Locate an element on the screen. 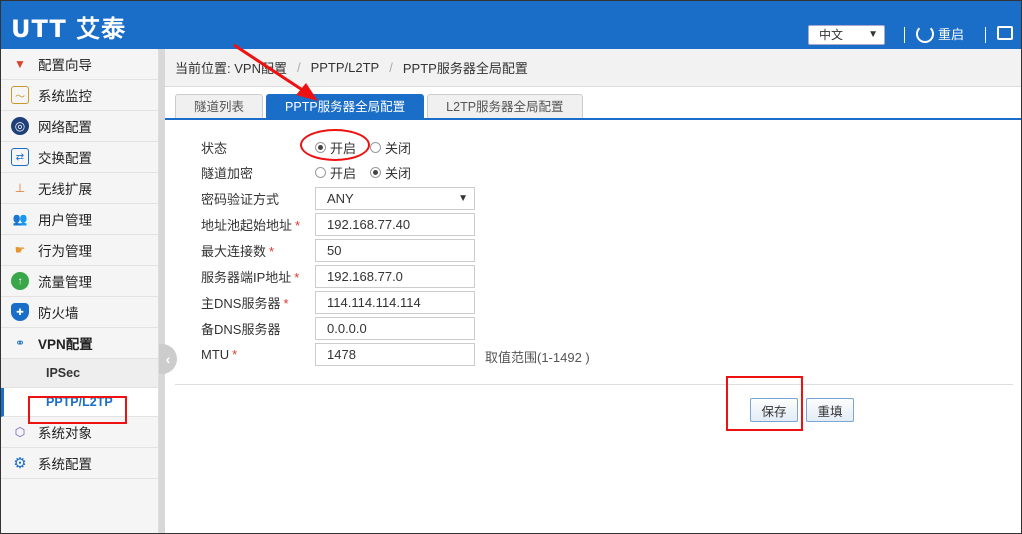  sidebar-item-label: VPN配置 is located at coordinates (65, 344).